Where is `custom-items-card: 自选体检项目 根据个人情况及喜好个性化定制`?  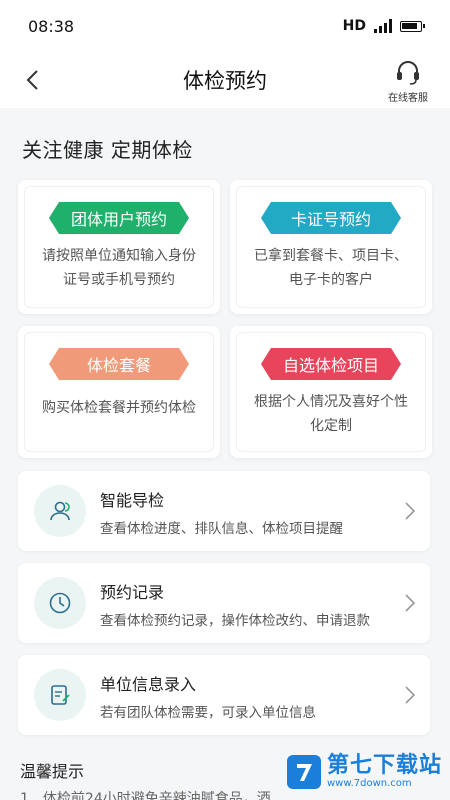
custom-items-card: 自选体检项目 根据个人情况及喜好个性化定制 is located at coordinates (331, 392).